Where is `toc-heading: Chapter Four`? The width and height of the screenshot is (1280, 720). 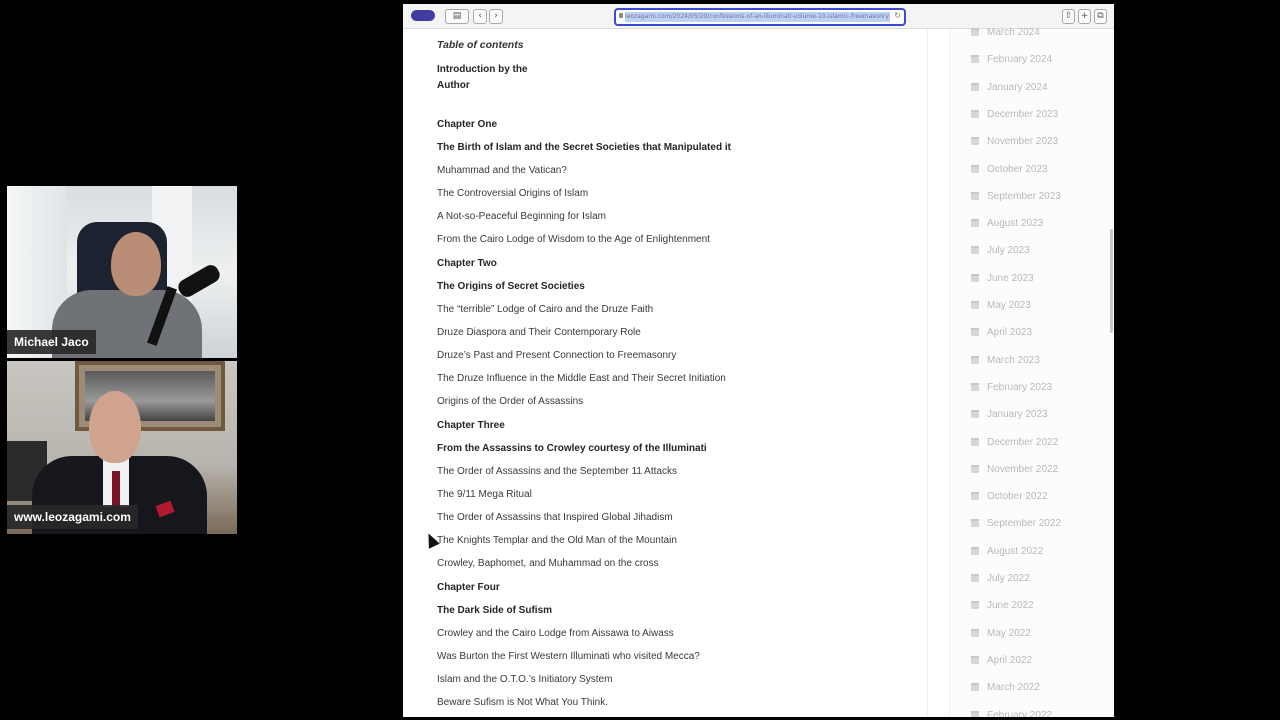 toc-heading: Chapter Four is located at coordinates (468, 587).